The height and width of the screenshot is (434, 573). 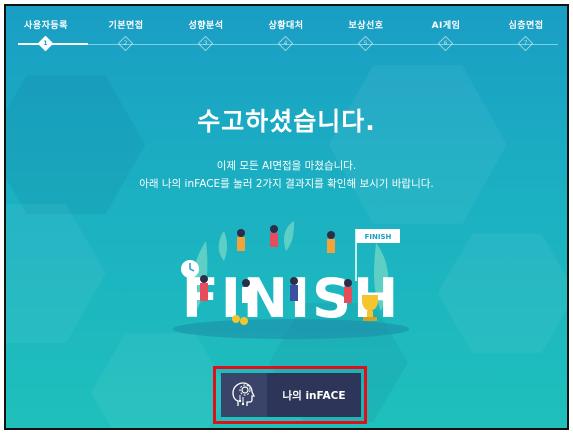 I want to click on finish-flag-text: FINISH, so click(x=378, y=237).